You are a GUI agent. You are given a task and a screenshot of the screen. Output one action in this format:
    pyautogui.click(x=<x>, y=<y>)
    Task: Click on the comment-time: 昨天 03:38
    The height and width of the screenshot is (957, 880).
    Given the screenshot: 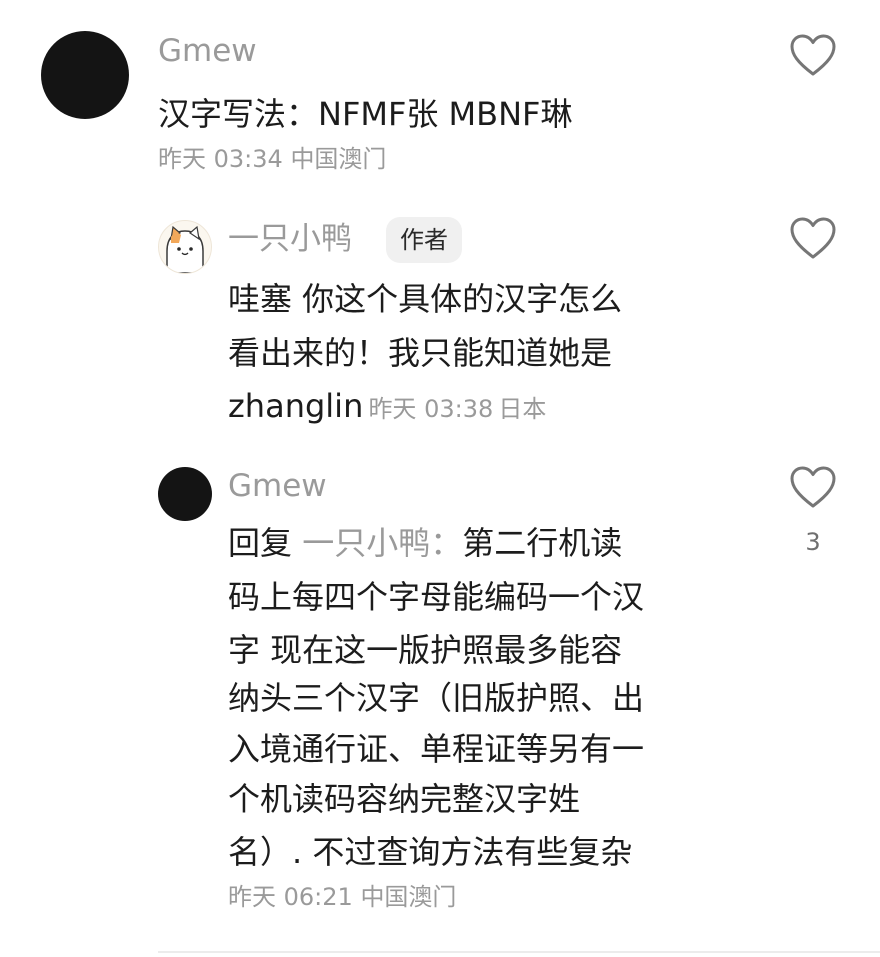 What is the action you would take?
    pyautogui.click(x=431, y=409)
    